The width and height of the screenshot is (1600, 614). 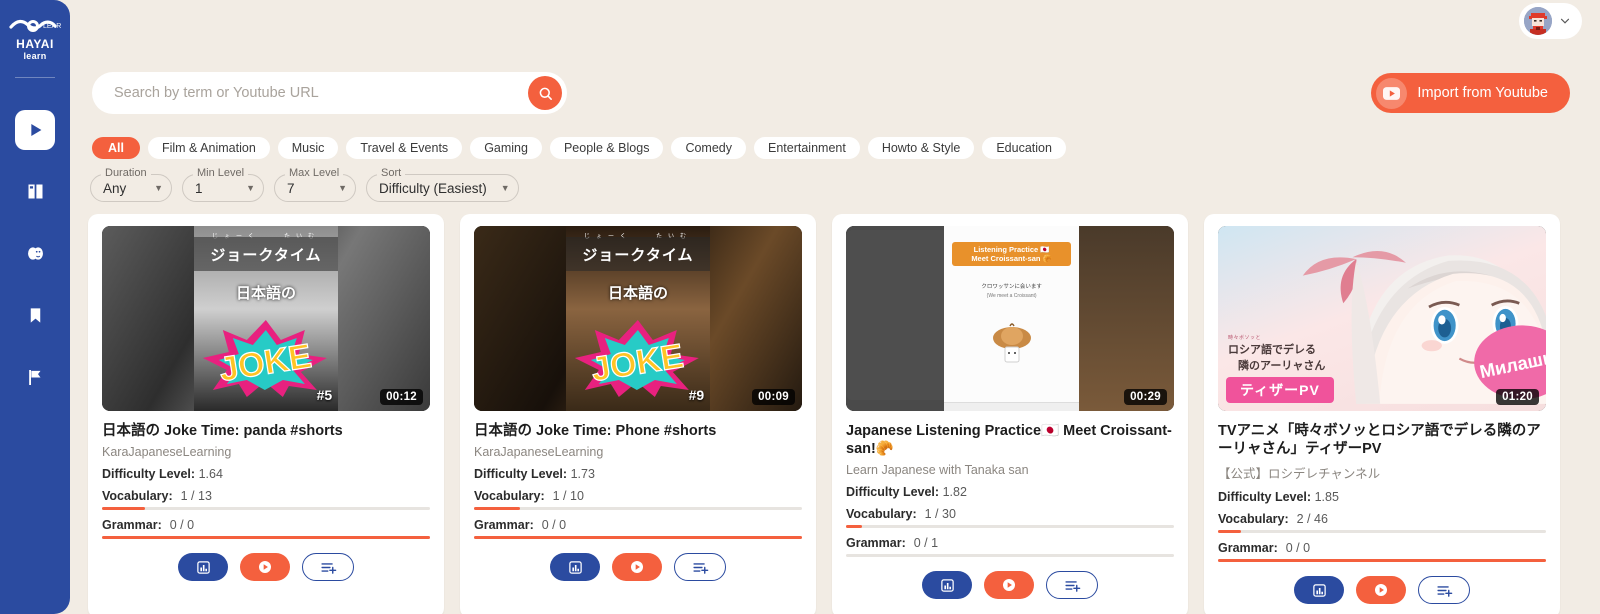 I want to click on sidebar-nav, so click(x=35, y=253).